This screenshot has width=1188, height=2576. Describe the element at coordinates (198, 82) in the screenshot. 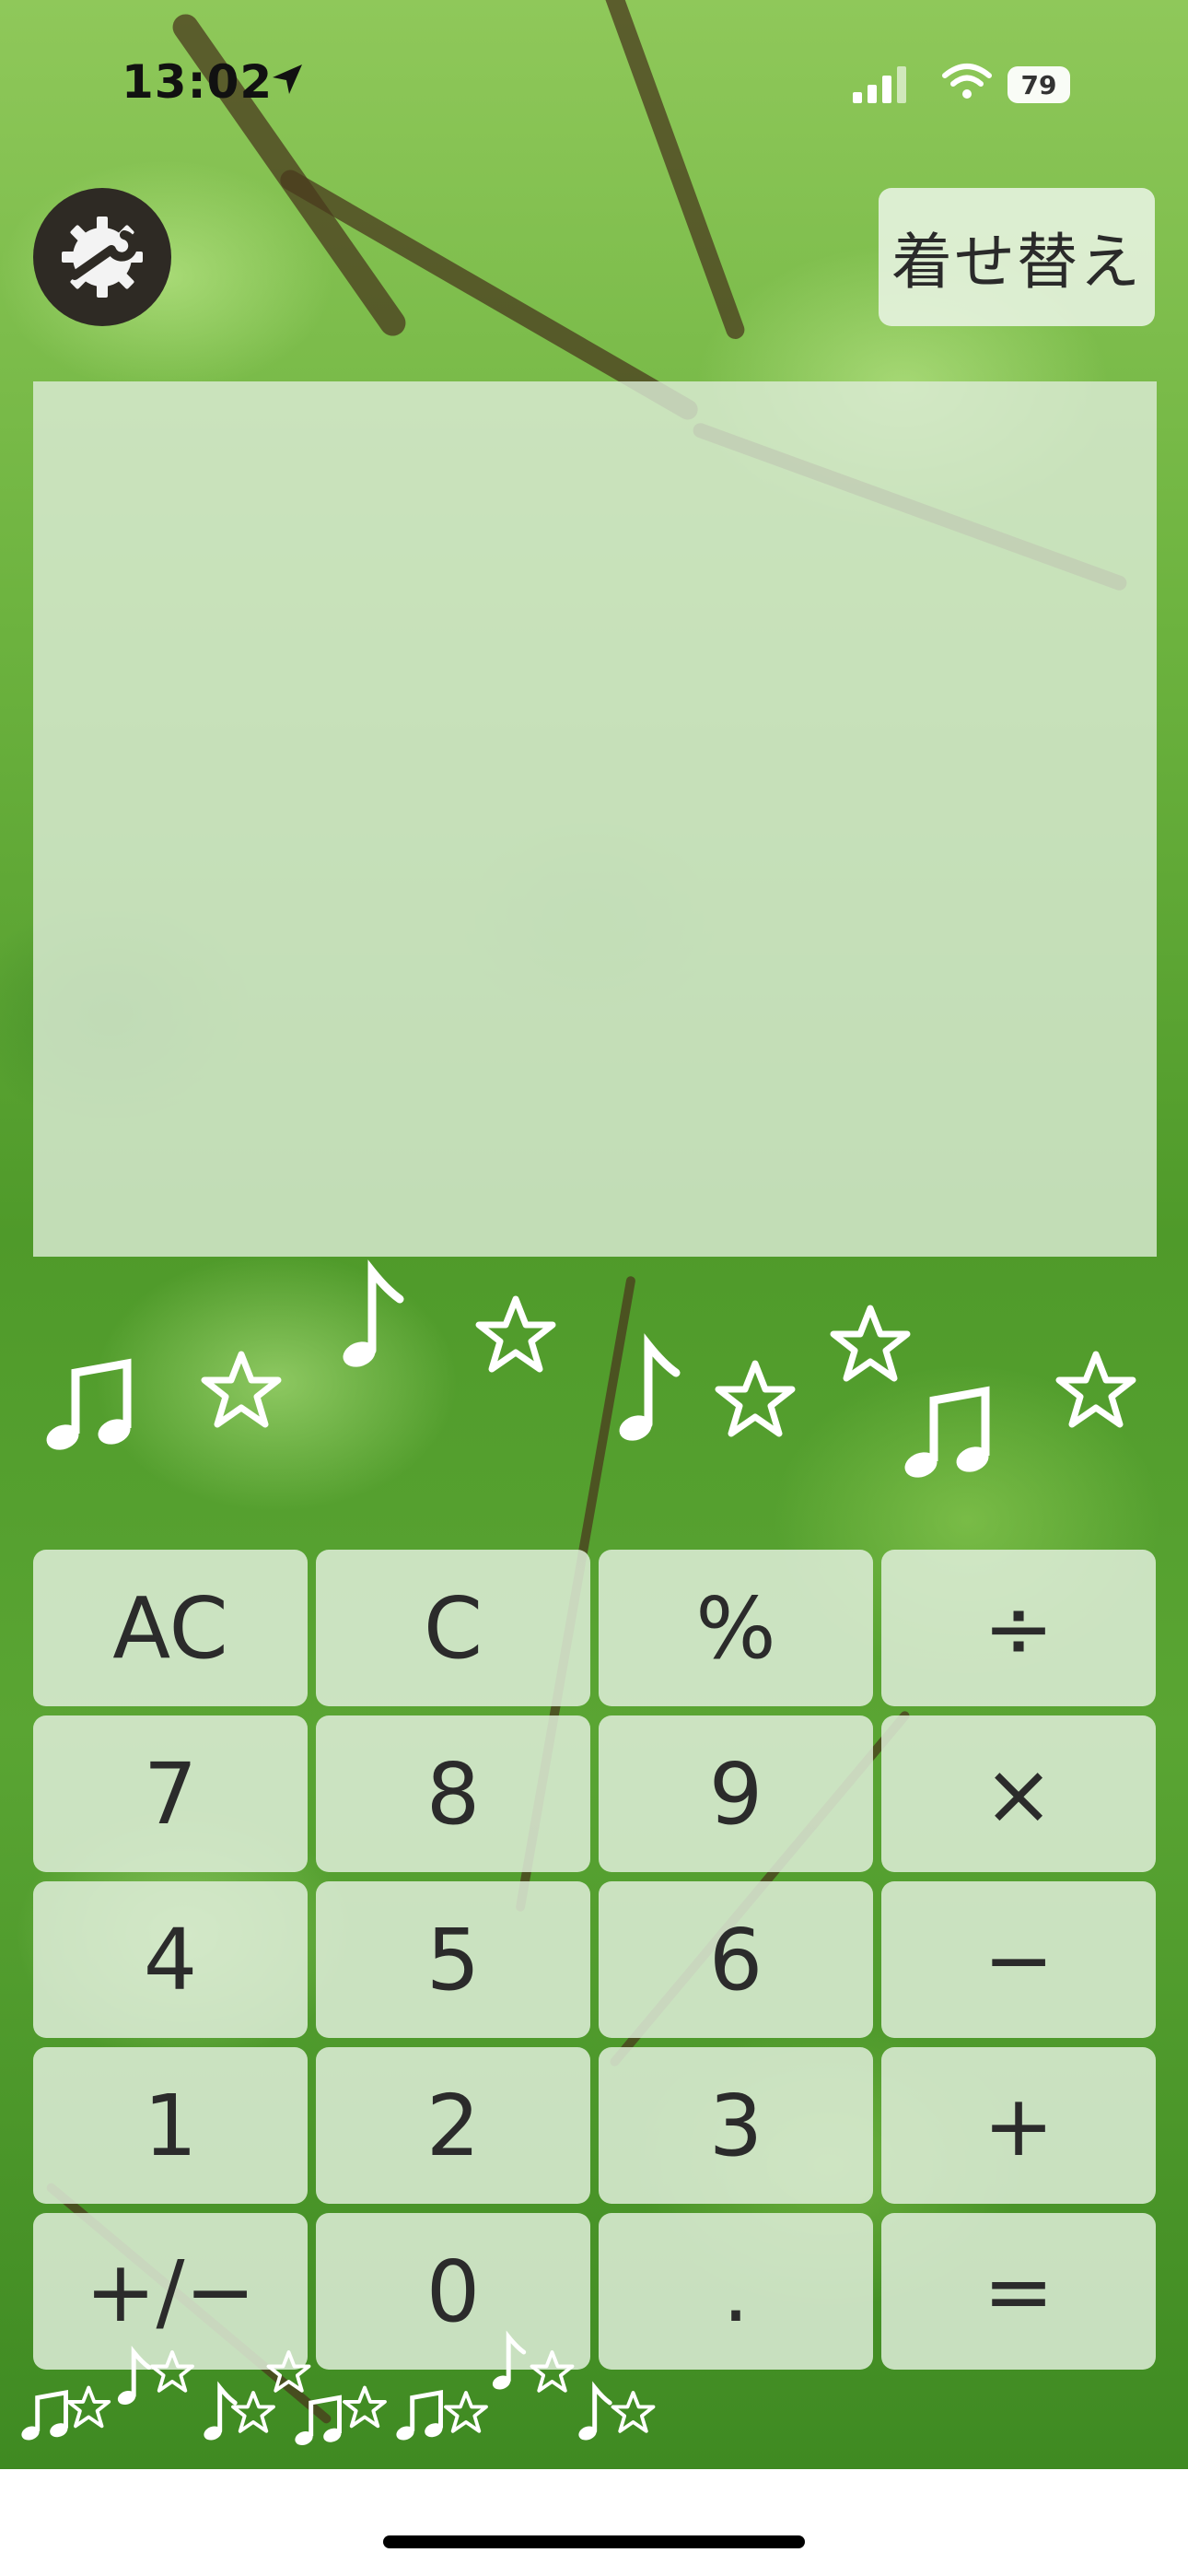

I see `status-time: 13:02` at that location.